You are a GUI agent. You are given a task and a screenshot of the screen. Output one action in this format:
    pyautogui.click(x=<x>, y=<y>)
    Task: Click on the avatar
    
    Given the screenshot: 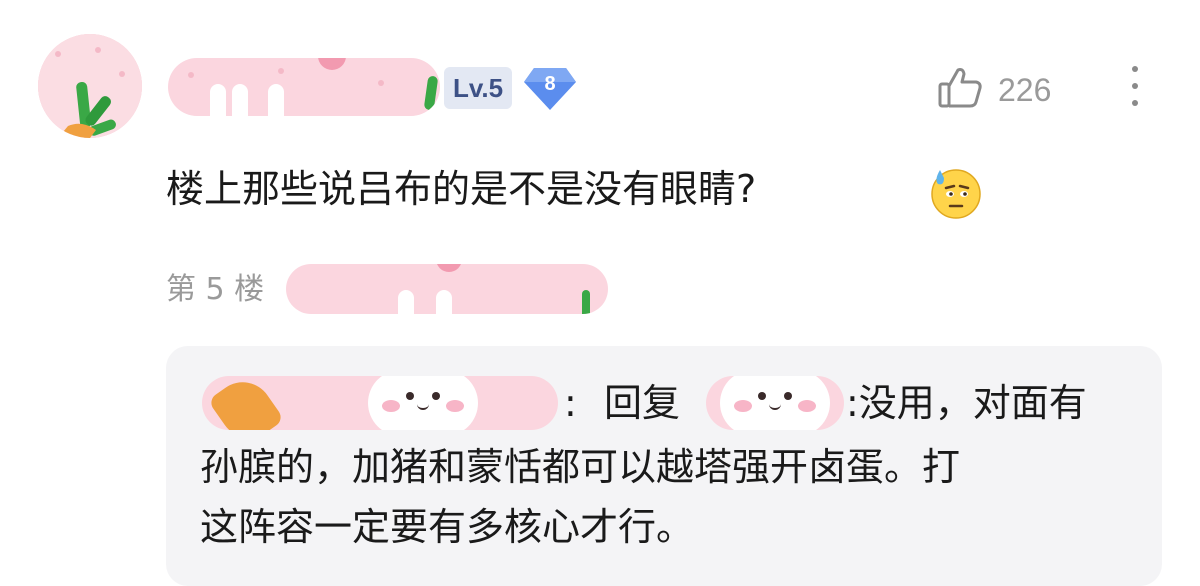 What is the action you would take?
    pyautogui.click(x=90, y=86)
    